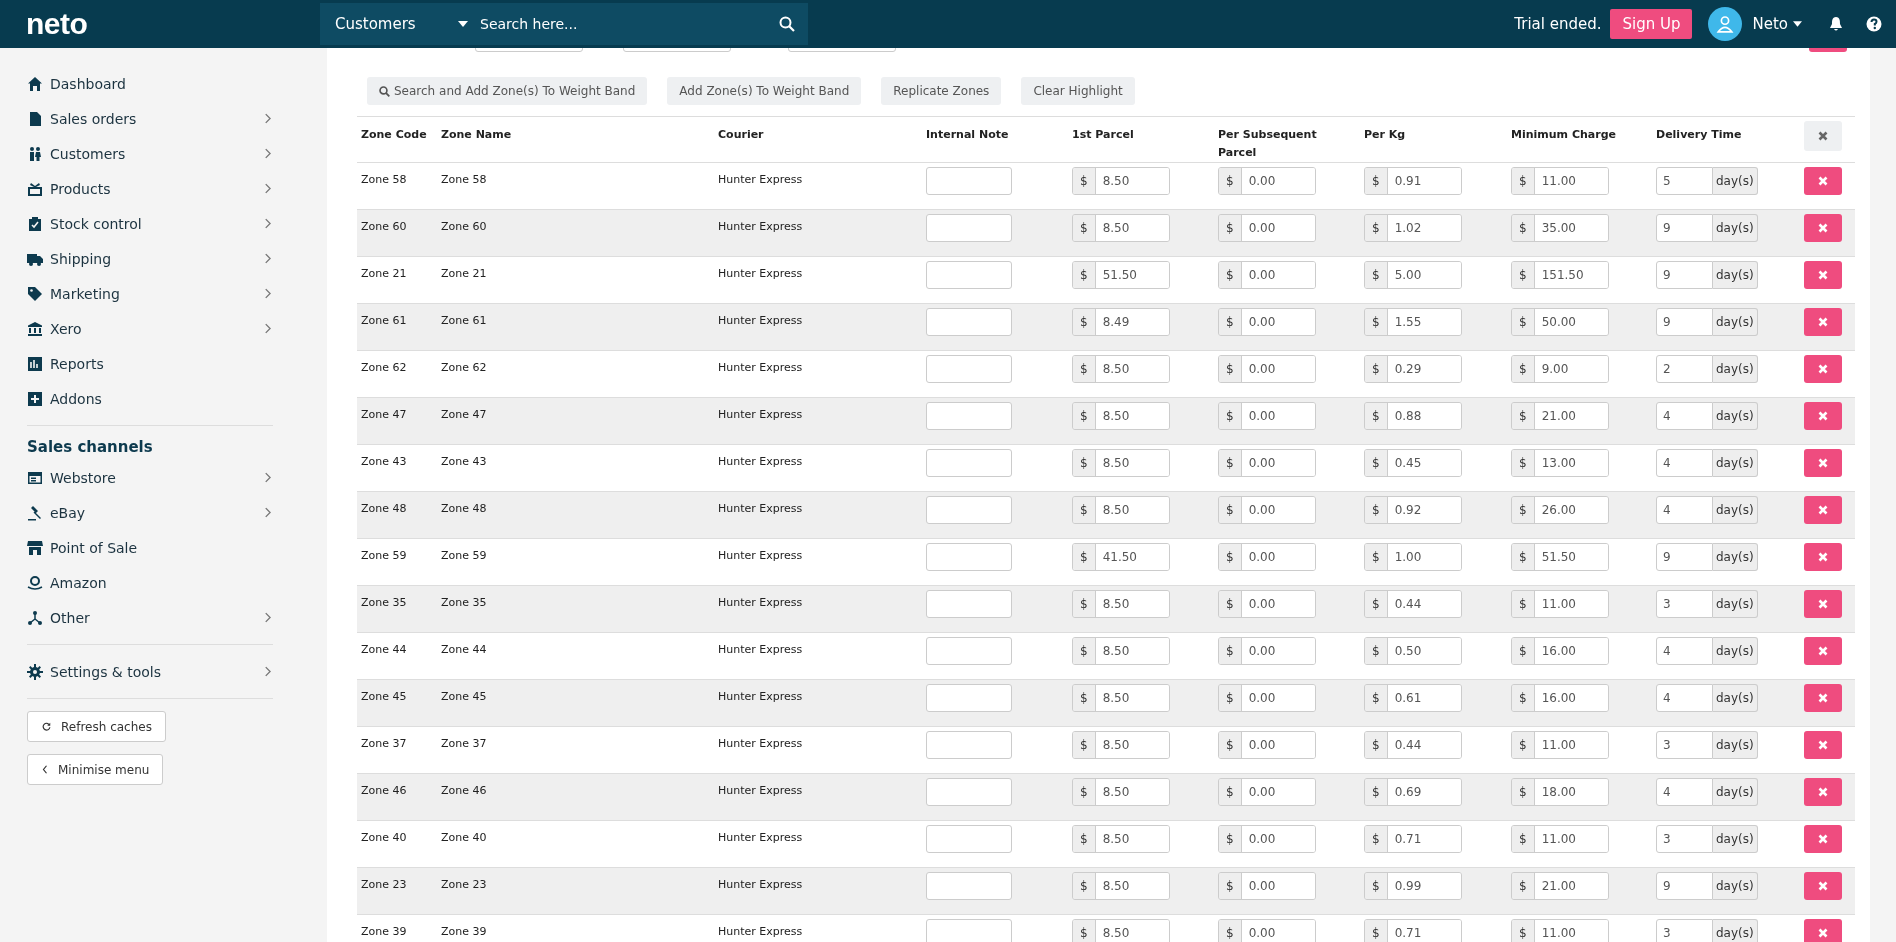 This screenshot has width=1896, height=942. Describe the element at coordinates (1874, 24) in the screenshot. I see `help-icon` at that location.